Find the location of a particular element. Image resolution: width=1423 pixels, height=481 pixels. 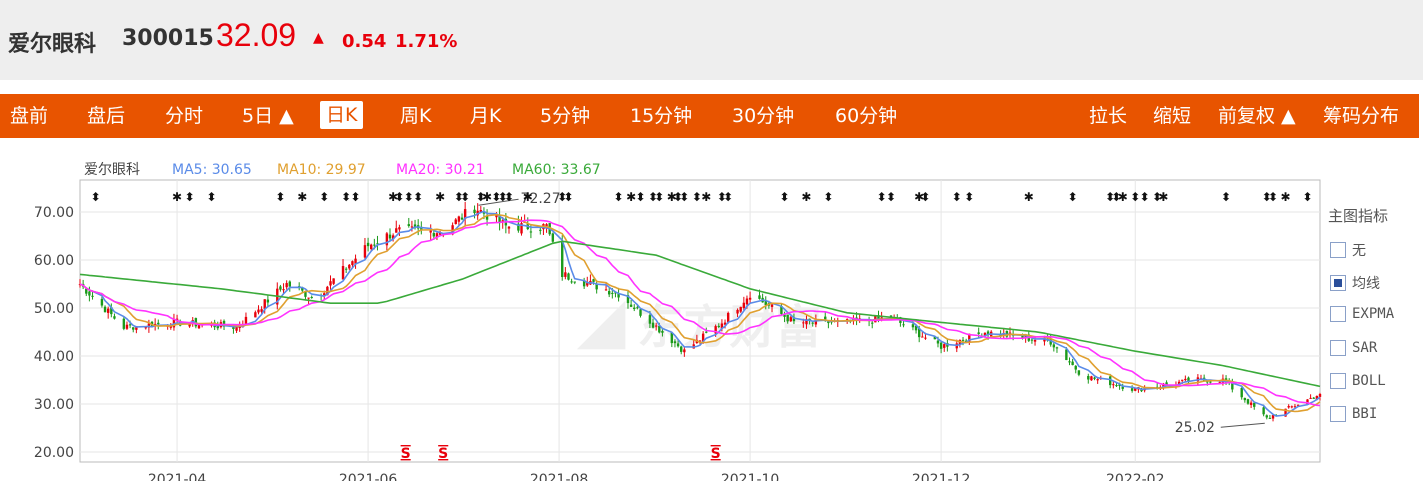

tab-daily-k: 日K is located at coordinates (342, 115).